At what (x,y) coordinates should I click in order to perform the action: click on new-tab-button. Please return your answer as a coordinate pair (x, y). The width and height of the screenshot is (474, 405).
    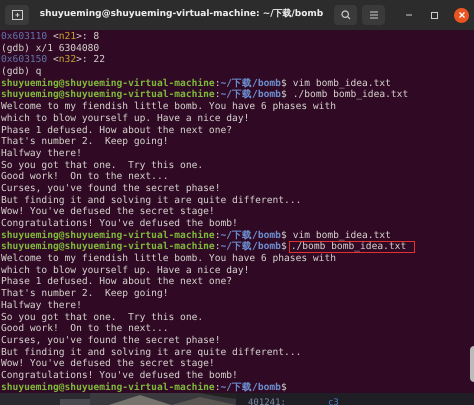
    Looking at the image, I should click on (17, 15).